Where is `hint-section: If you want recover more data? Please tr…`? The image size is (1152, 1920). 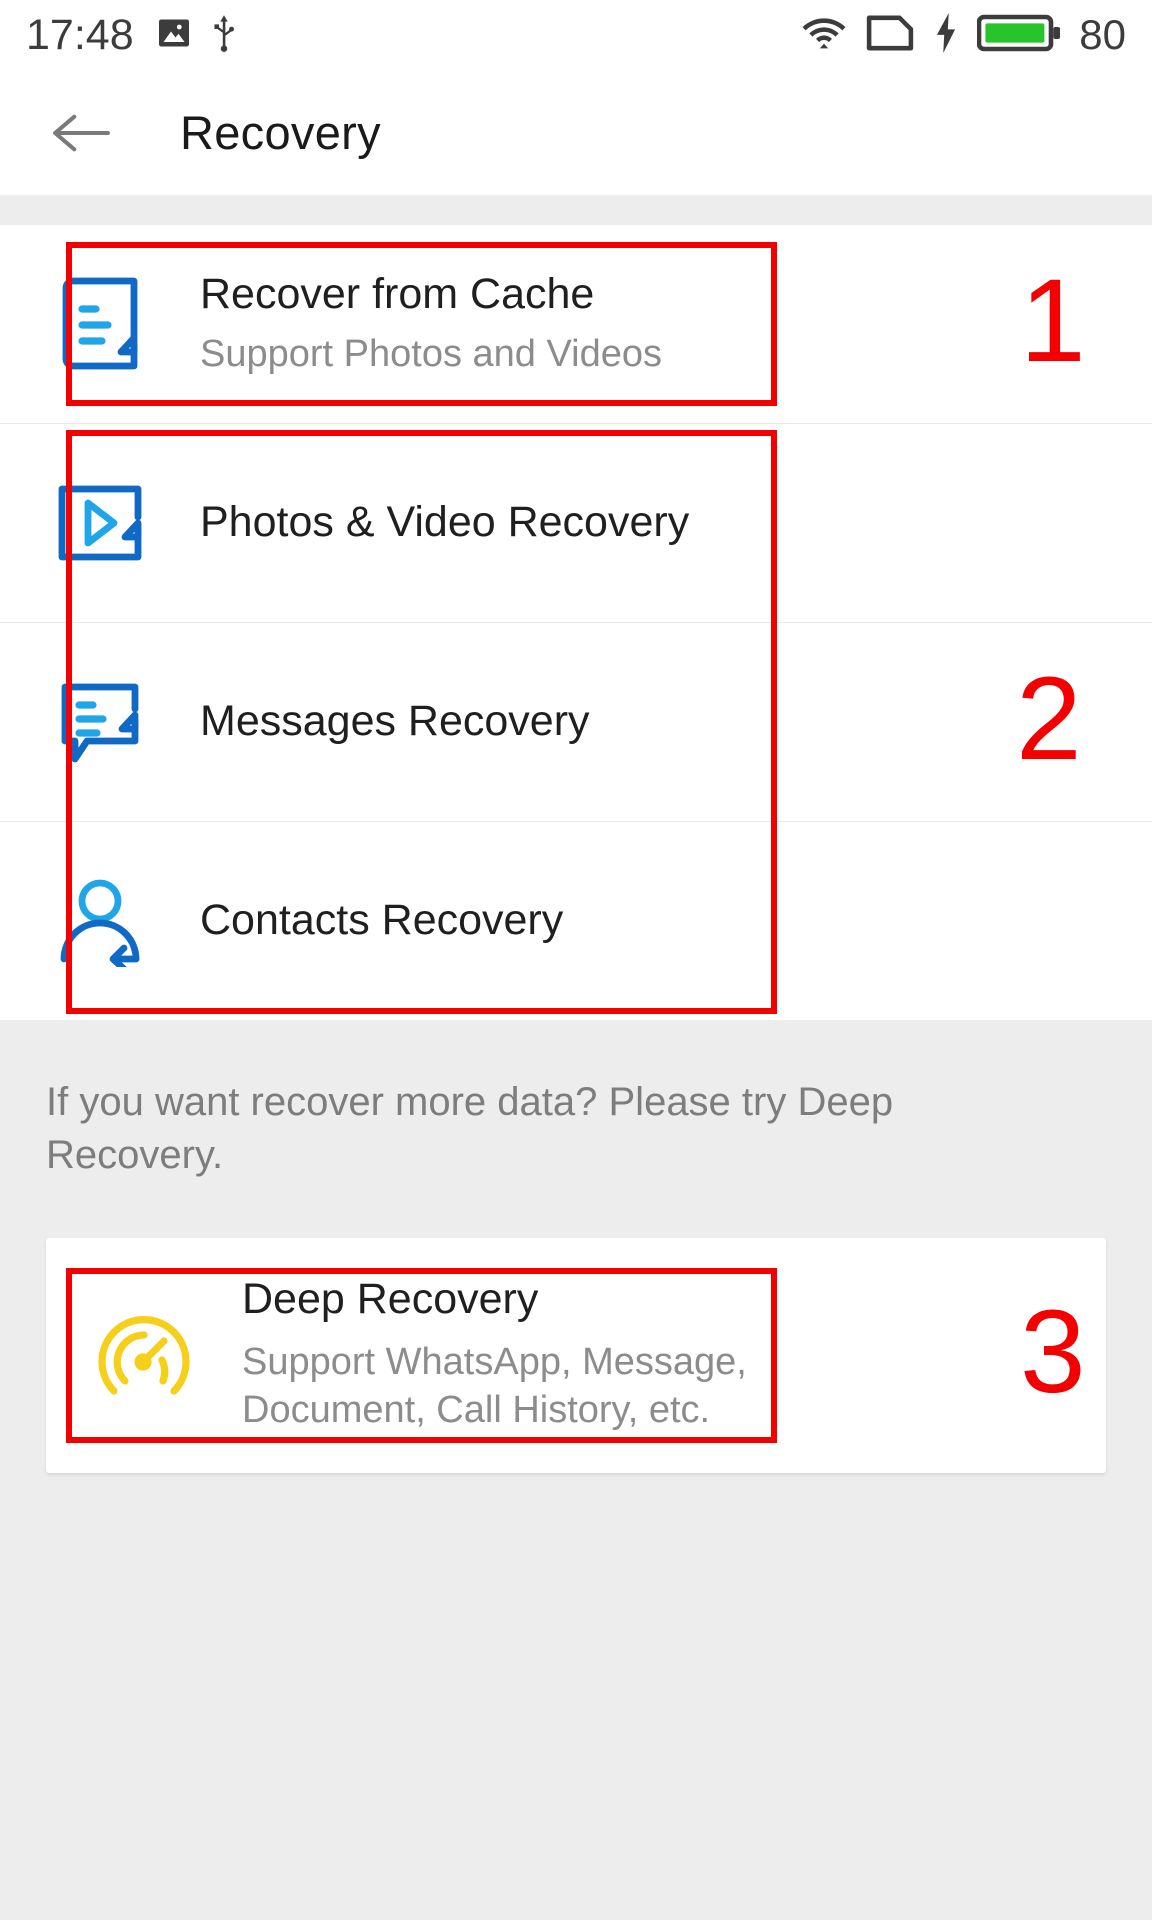 hint-section: If you want recover more data? Please tr… is located at coordinates (576, 1116).